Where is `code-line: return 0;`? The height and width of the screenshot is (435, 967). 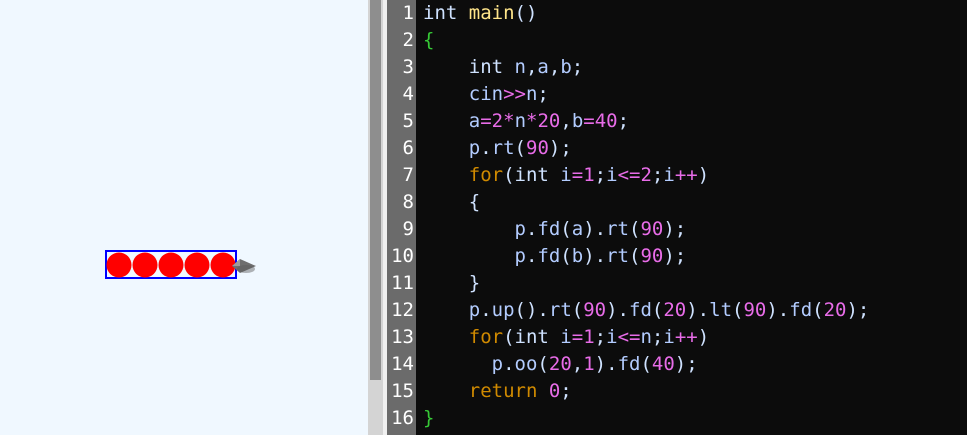 code-line: return 0; is located at coordinates (497, 391).